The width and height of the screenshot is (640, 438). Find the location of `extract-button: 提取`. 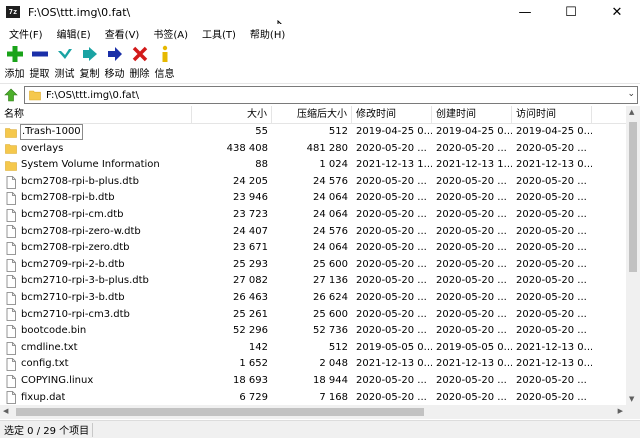

extract-button: 提取 is located at coordinates (39, 61).